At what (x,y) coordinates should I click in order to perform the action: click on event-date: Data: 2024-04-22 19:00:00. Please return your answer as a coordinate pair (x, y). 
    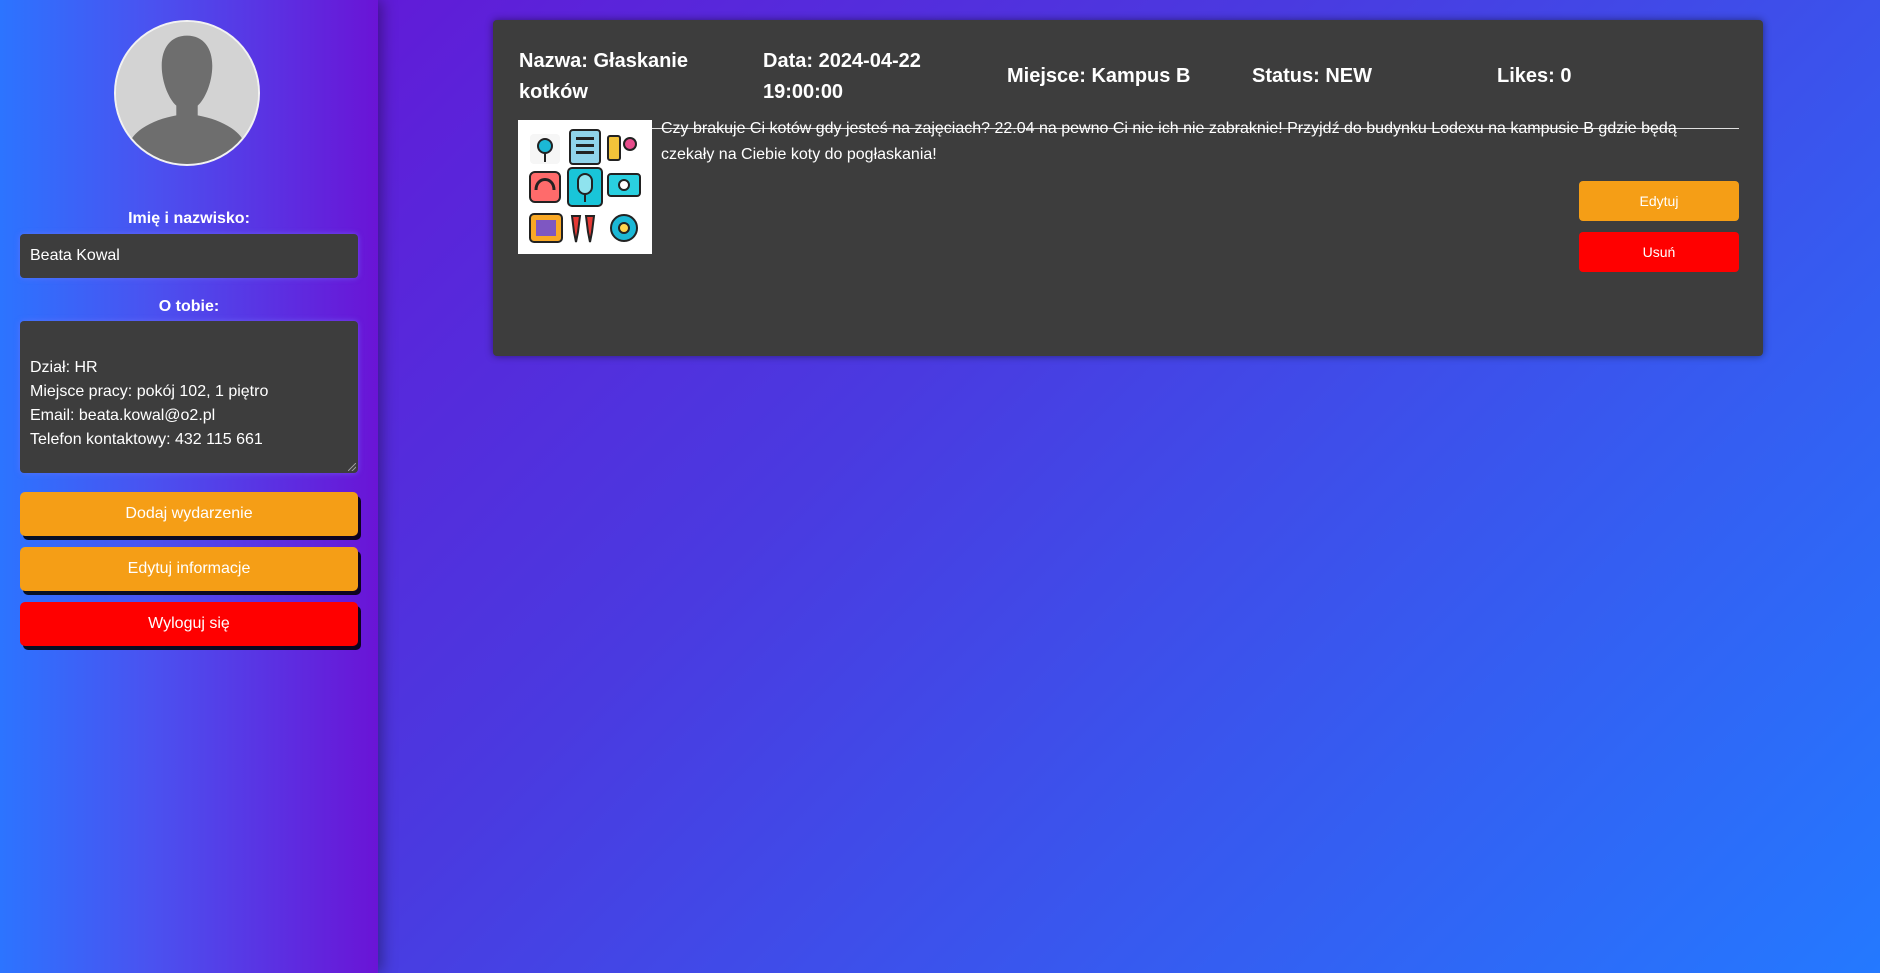
    Looking at the image, I should click on (842, 76).